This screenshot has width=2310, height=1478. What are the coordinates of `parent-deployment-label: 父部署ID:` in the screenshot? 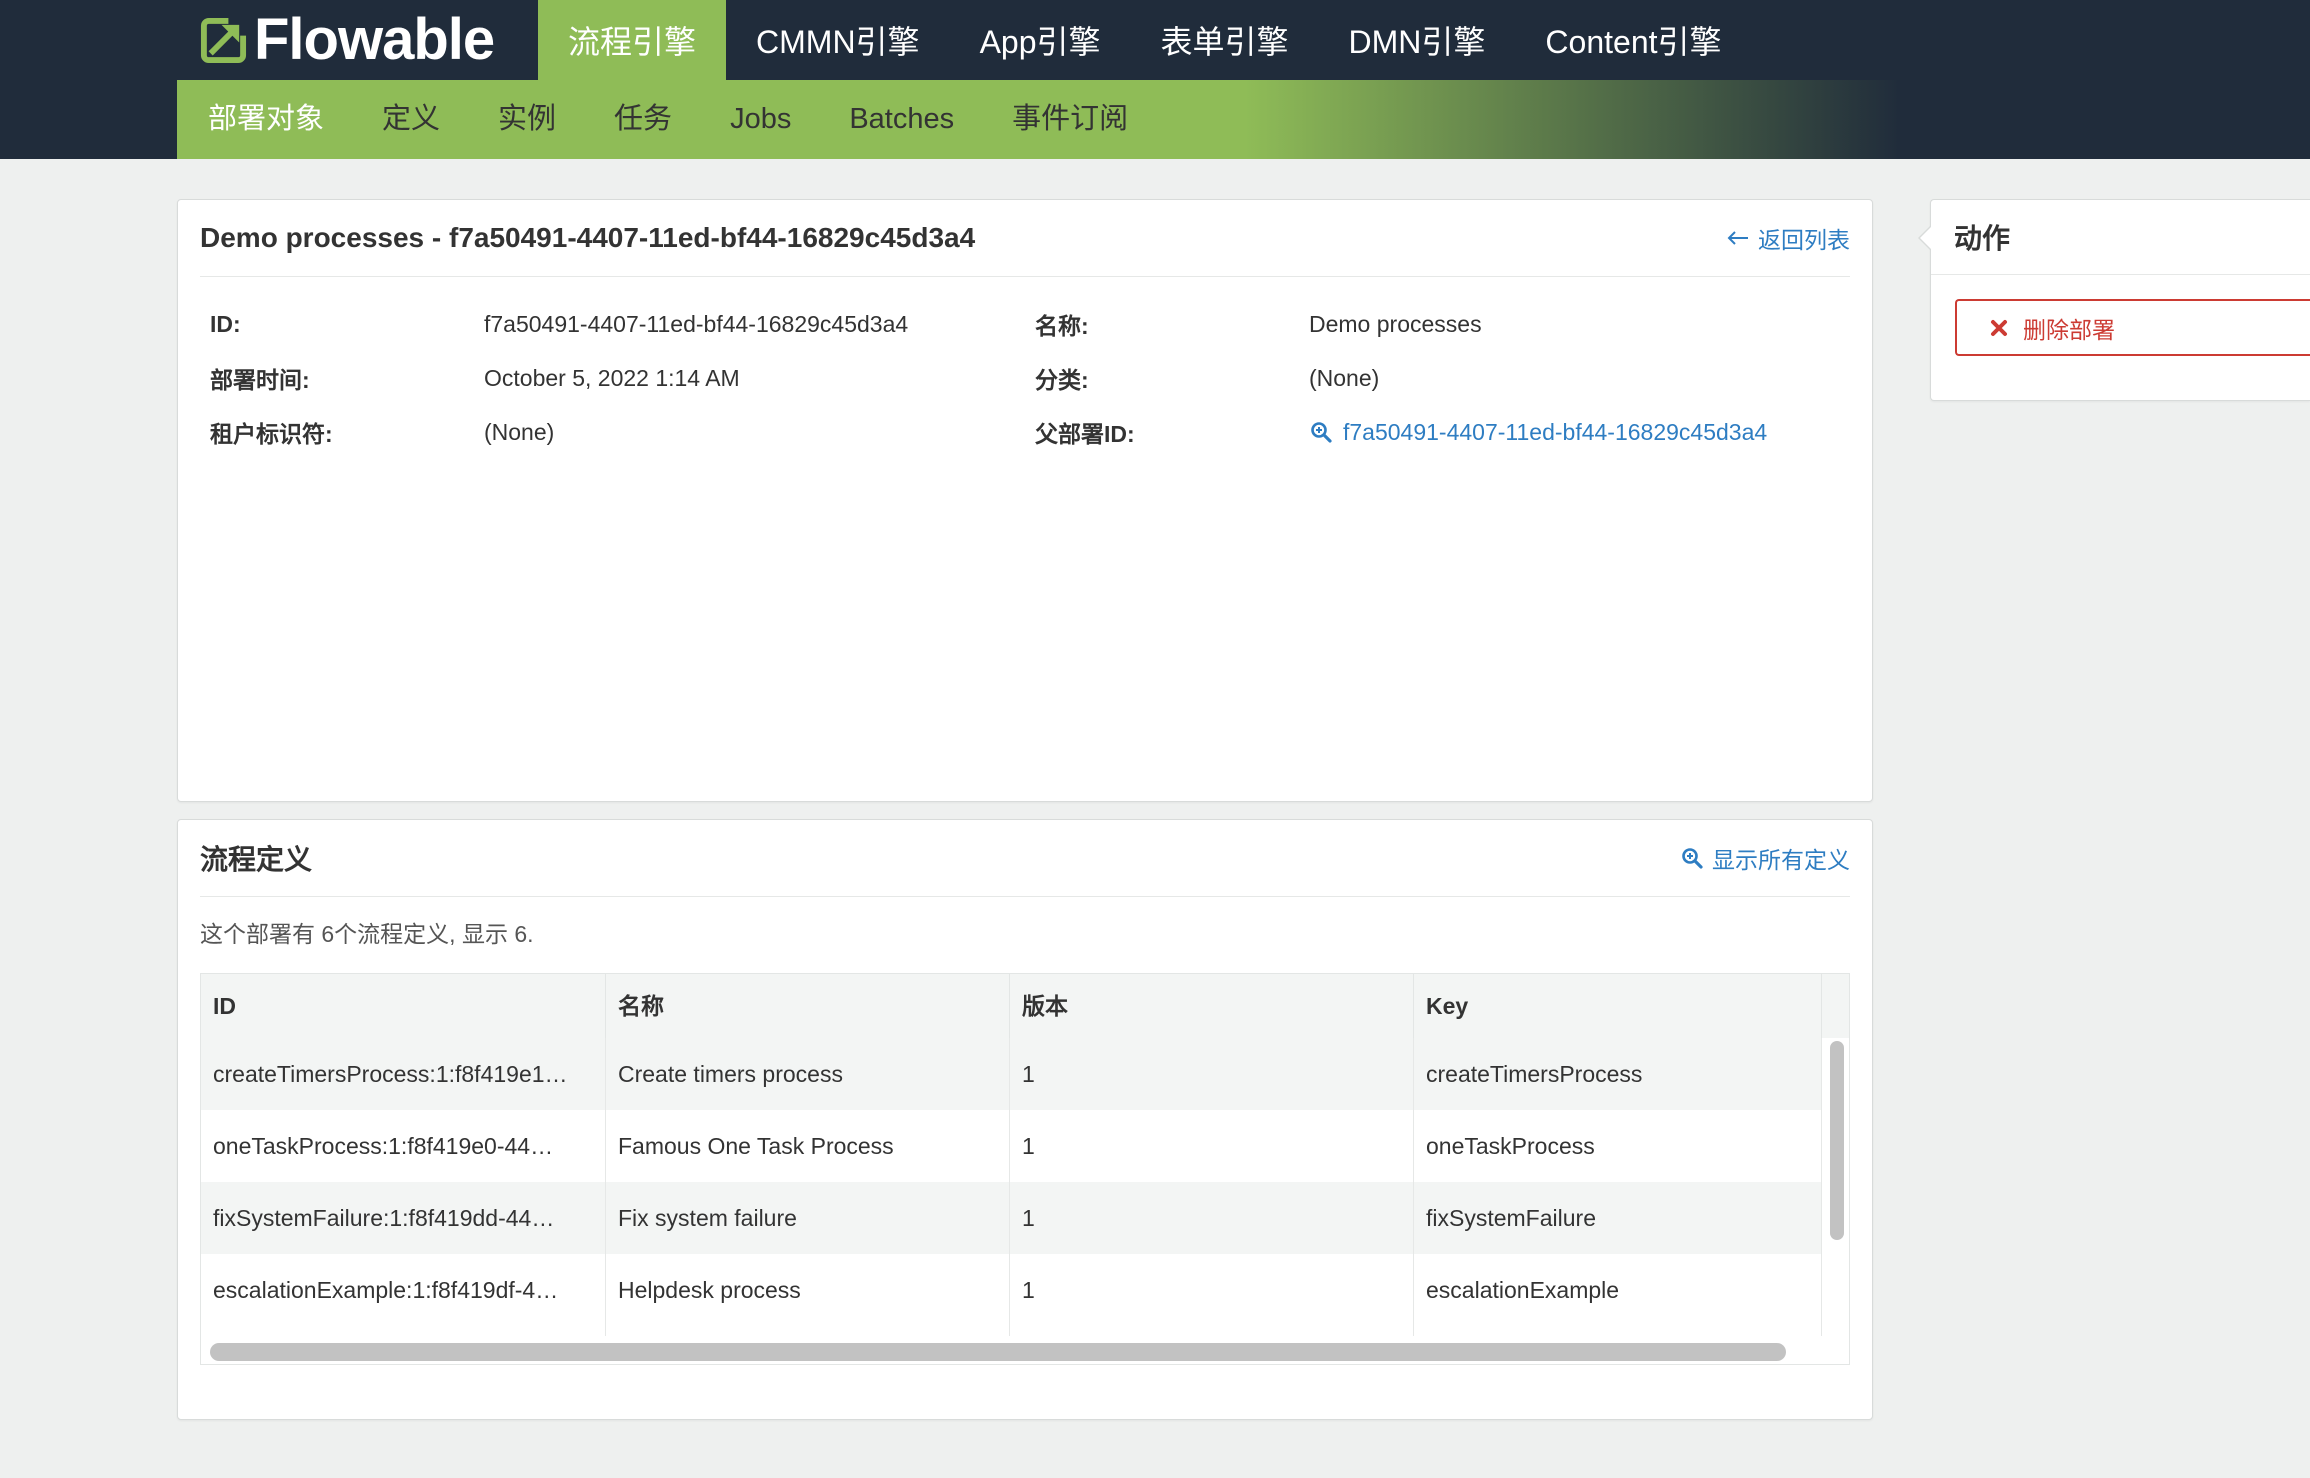 It's located at (1085, 434).